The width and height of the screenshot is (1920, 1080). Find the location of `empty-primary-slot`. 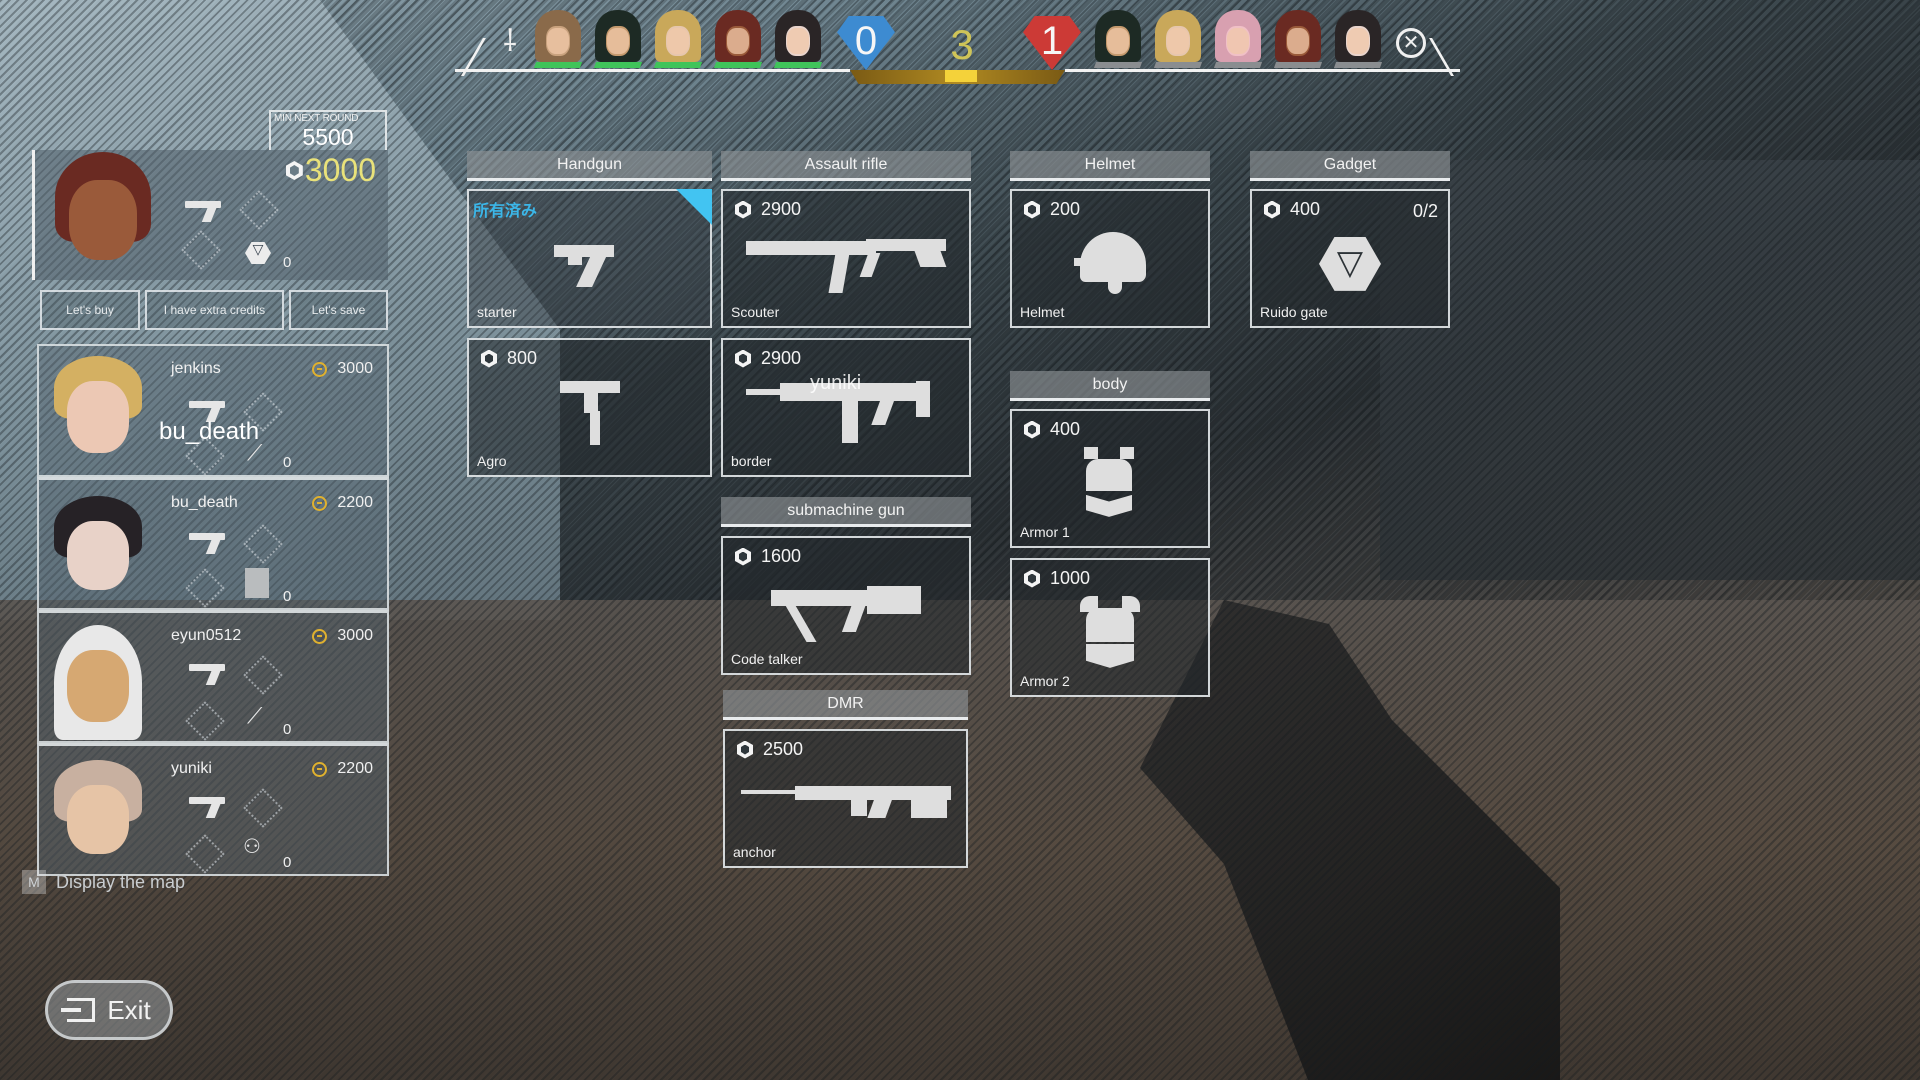

empty-primary-slot is located at coordinates (263, 808).